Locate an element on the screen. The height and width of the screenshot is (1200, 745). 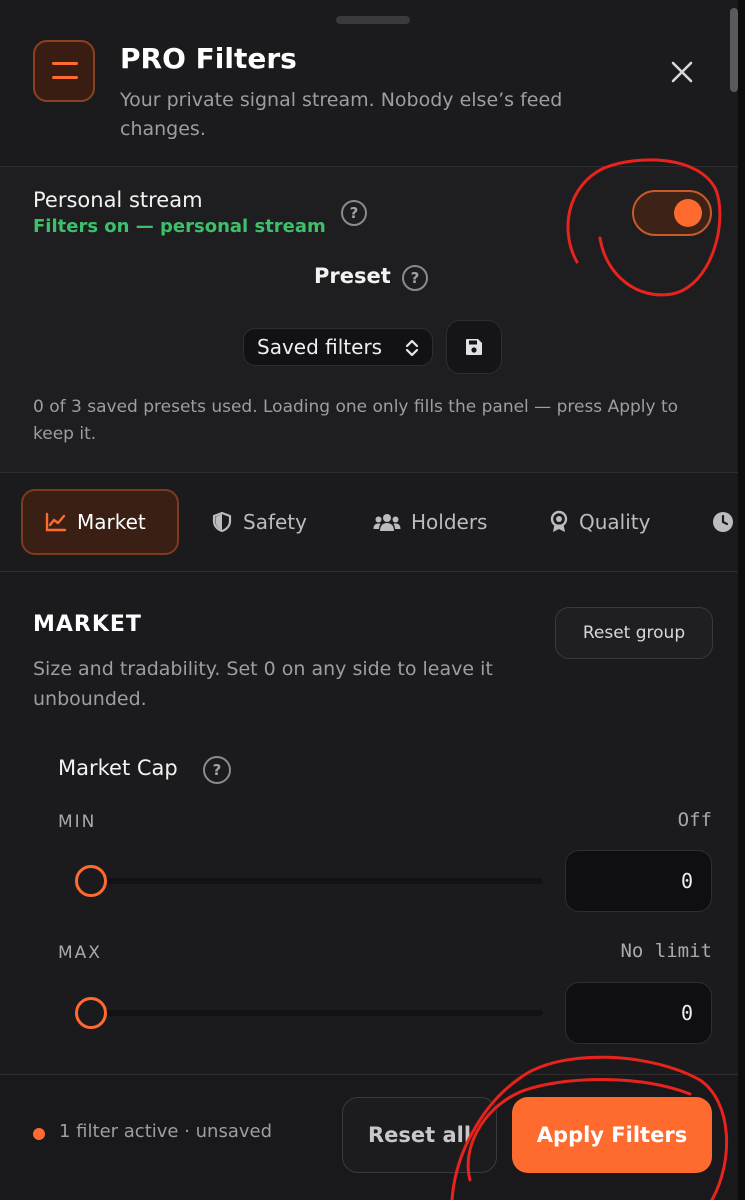
close-icon is located at coordinates (682, 72).